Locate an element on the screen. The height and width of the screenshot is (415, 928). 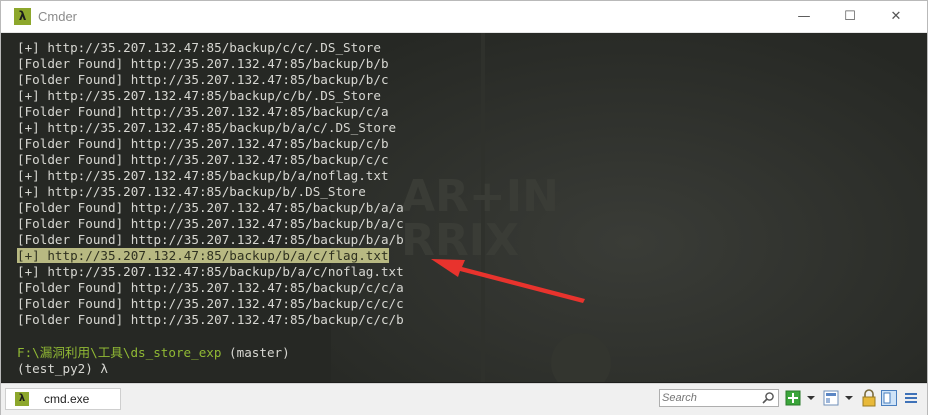
lock-icon is located at coordinates (869, 398).